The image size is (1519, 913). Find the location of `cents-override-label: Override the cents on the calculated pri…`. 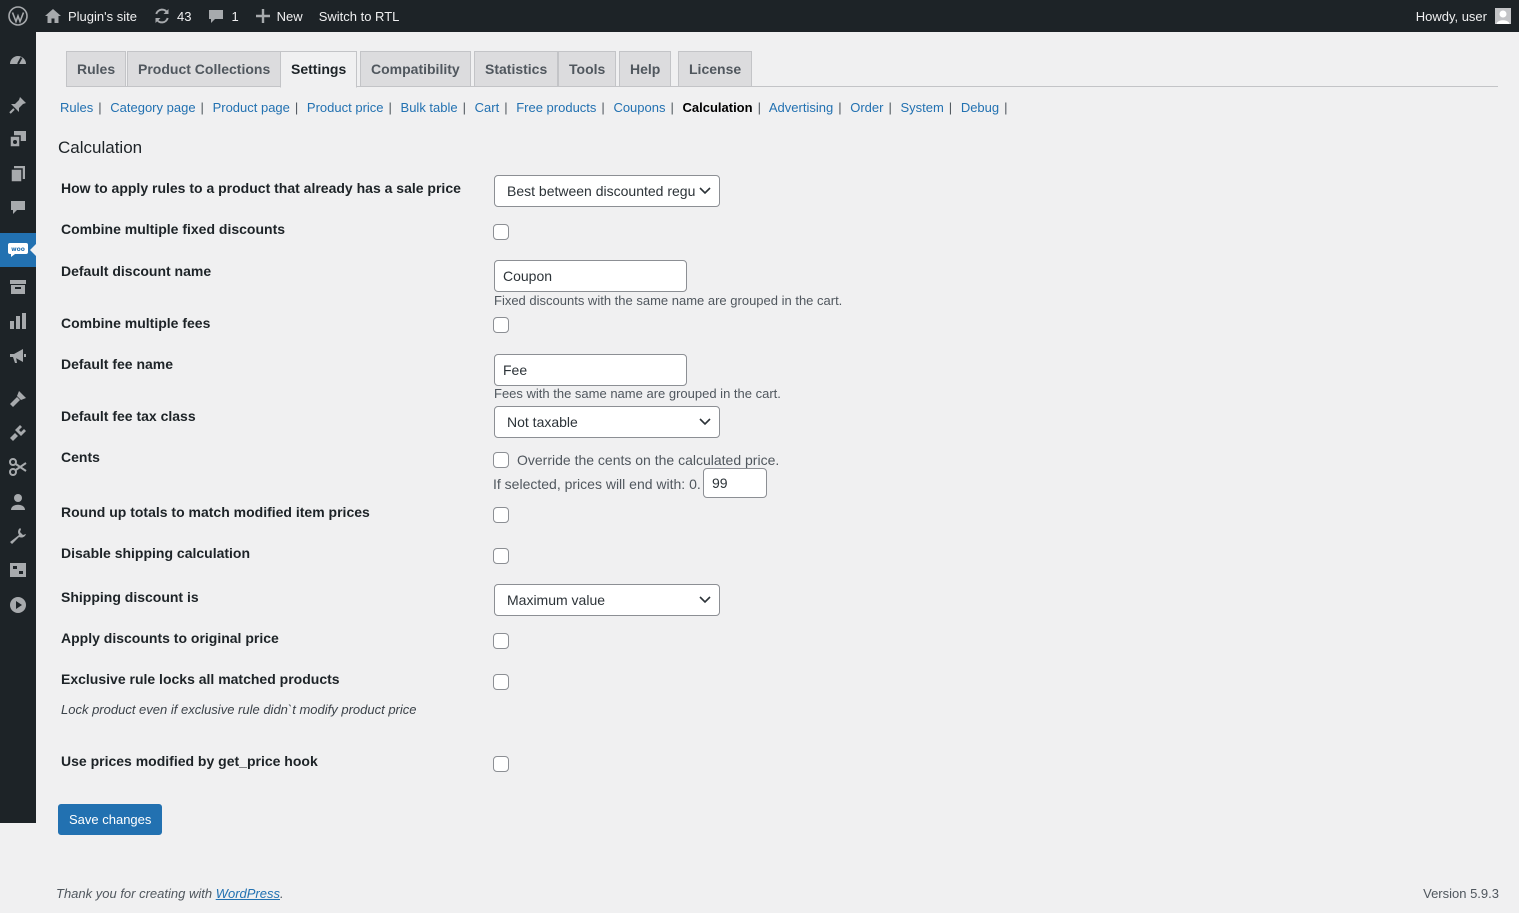

cents-override-label: Override the cents on the calculated pri… is located at coordinates (648, 460).